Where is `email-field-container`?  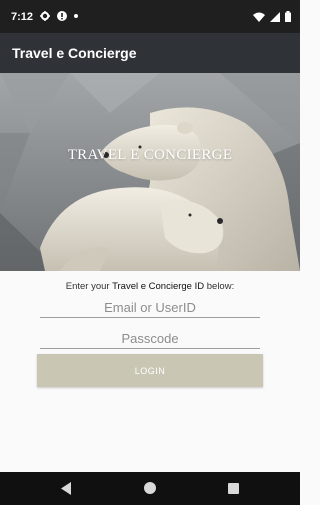
email-field-container is located at coordinates (150, 308).